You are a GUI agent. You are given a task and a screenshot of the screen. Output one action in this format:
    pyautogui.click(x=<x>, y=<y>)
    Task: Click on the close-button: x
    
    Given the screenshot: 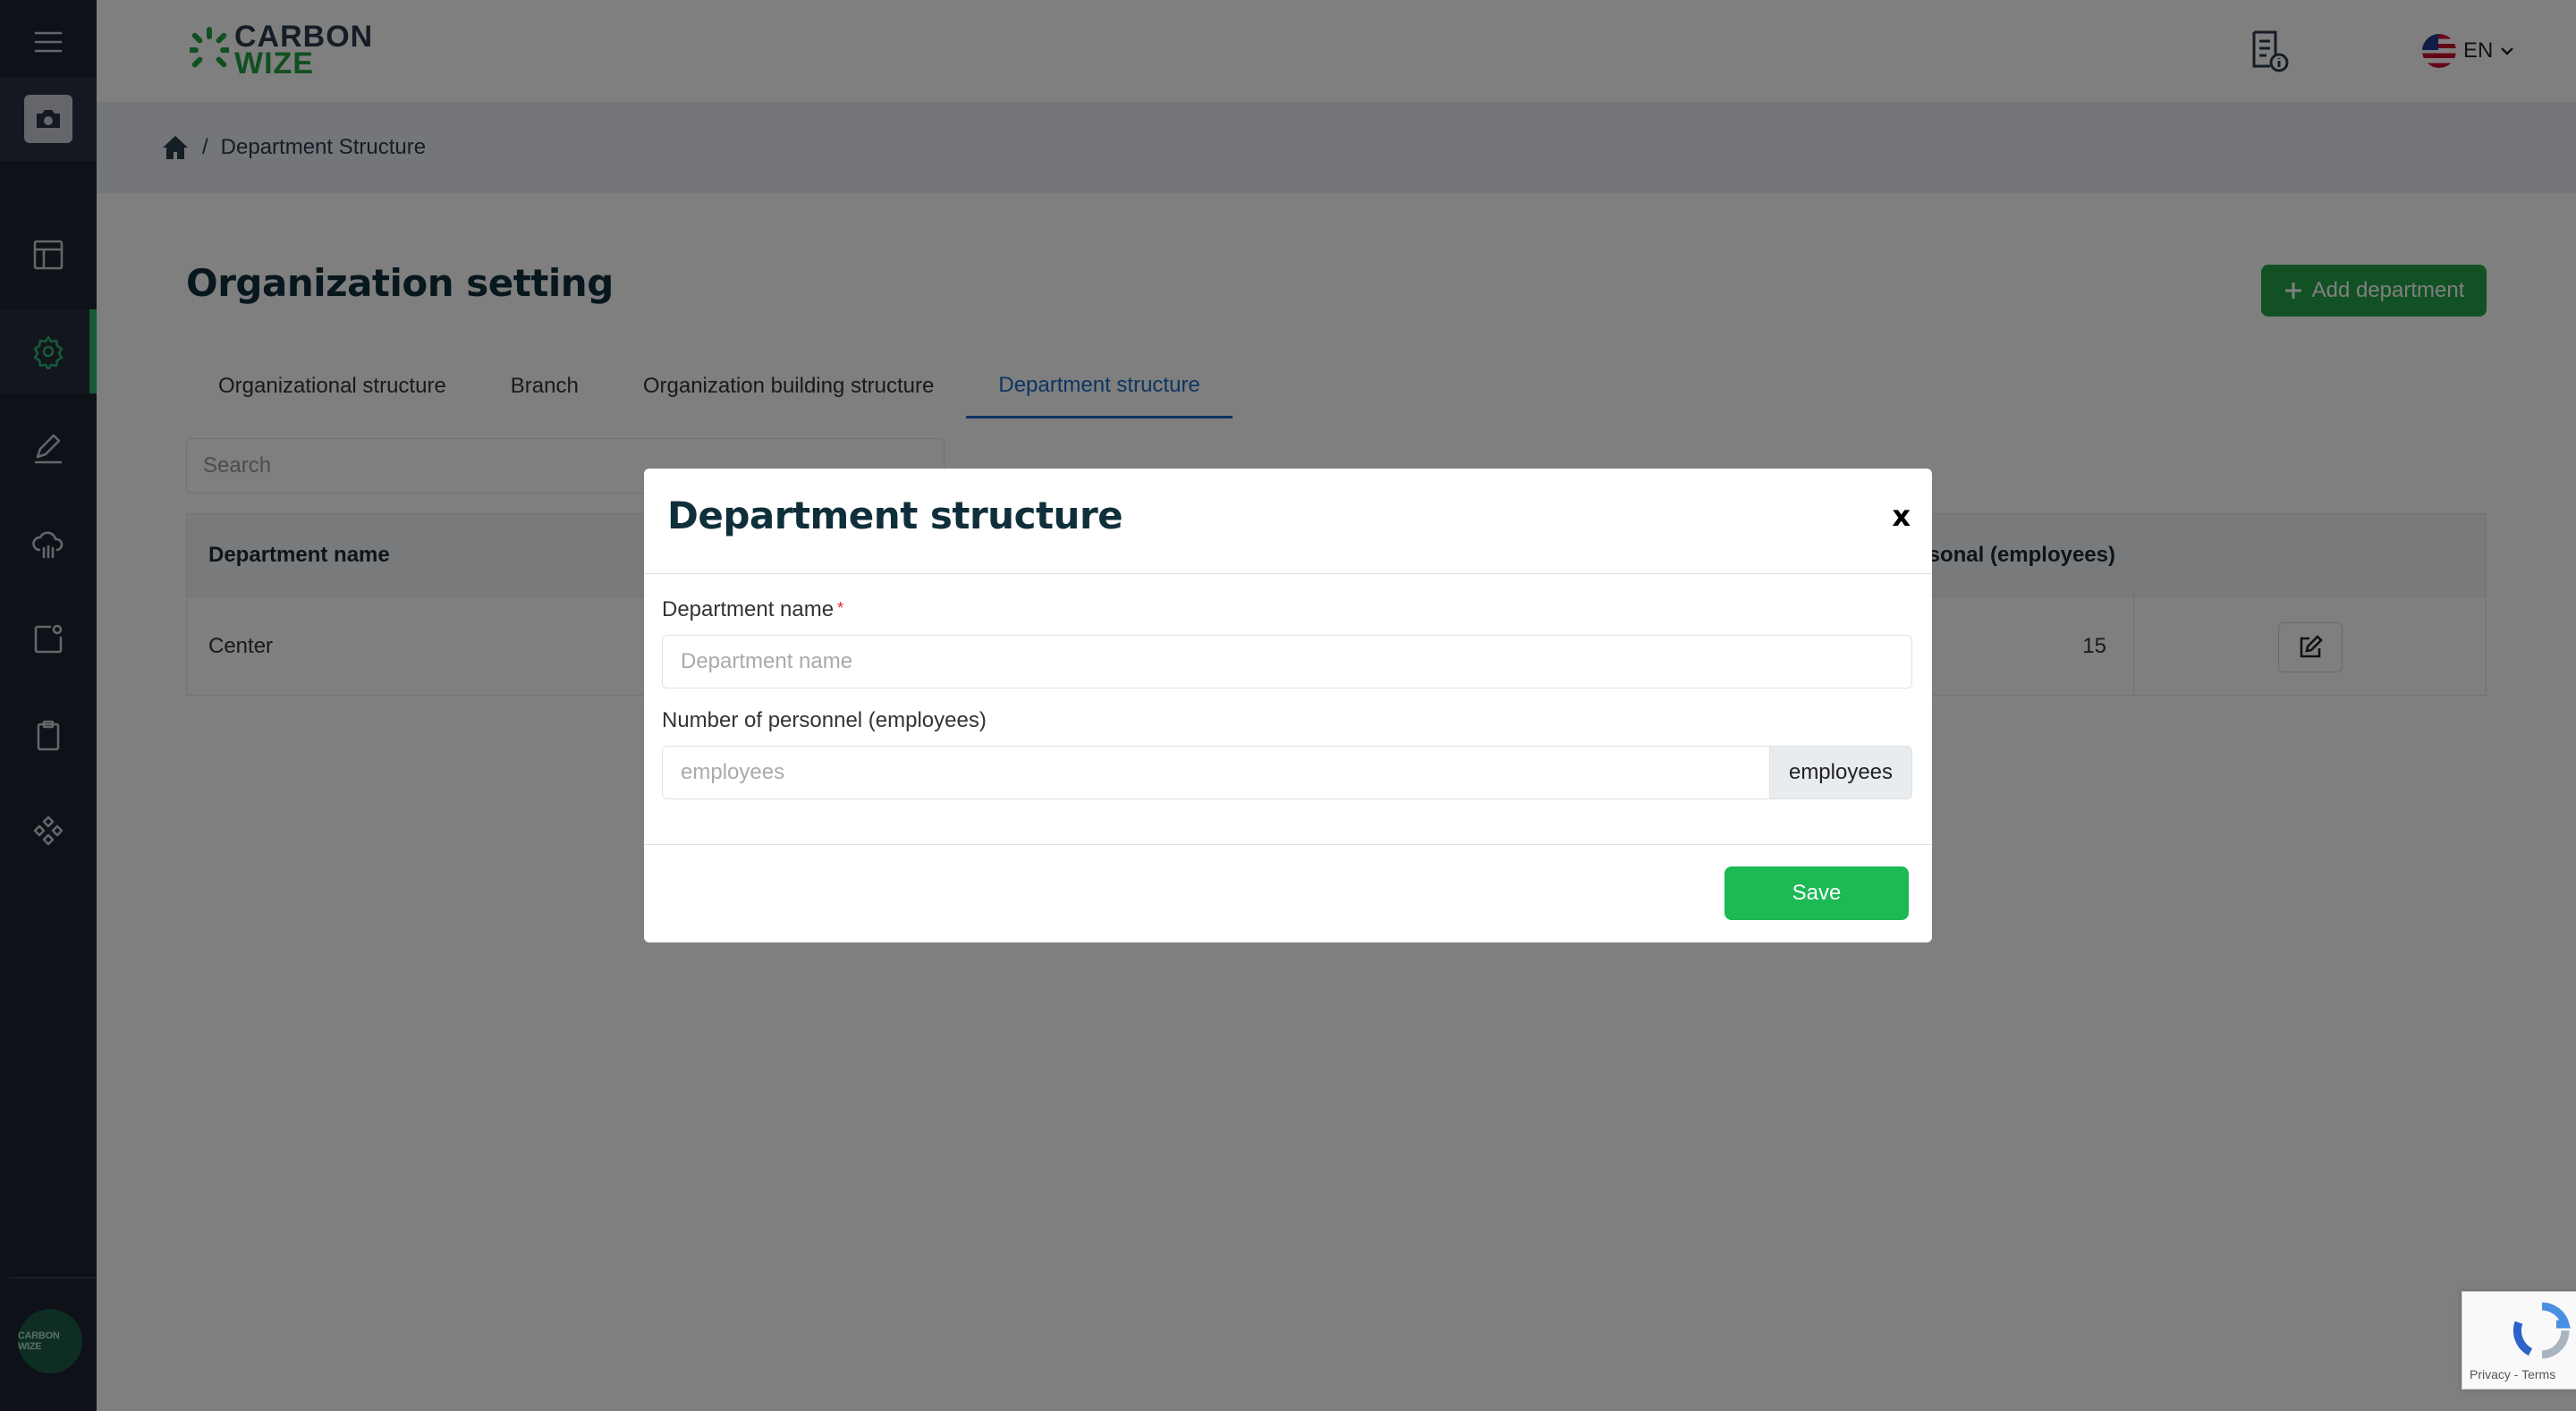 What is the action you would take?
    pyautogui.click(x=1901, y=516)
    